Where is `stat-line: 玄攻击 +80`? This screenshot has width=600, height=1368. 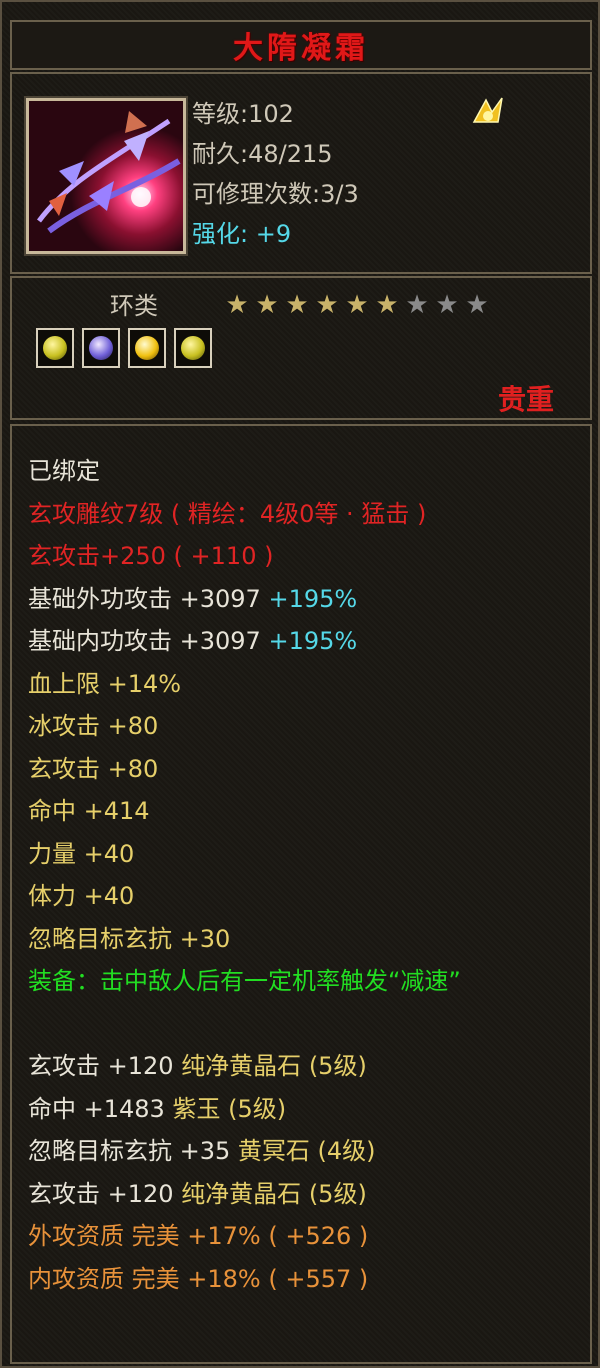 stat-line: 玄攻击 +80 is located at coordinates (93, 768).